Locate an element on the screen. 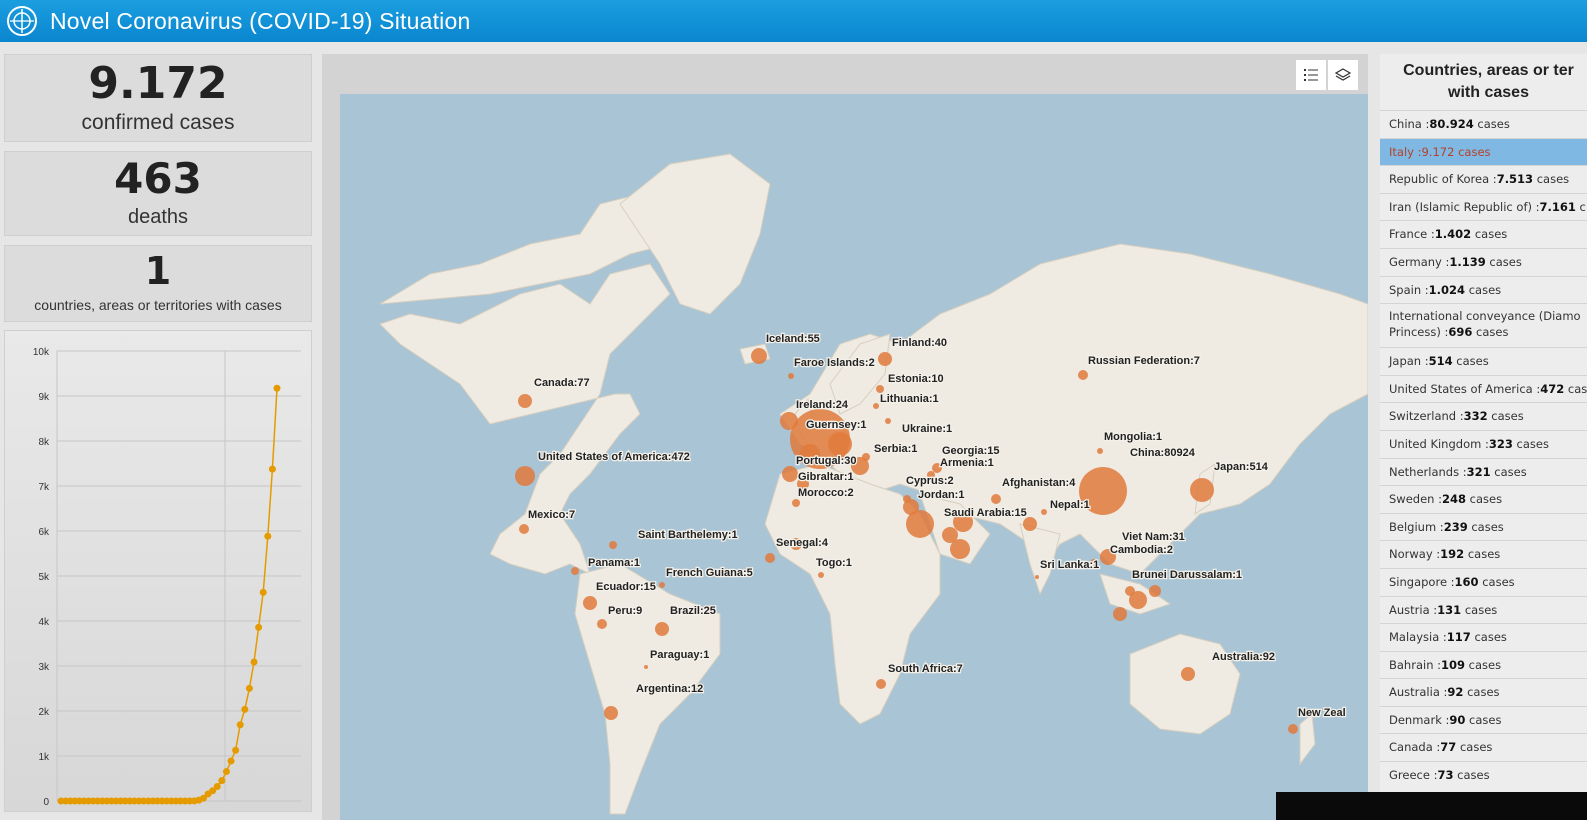  country-map-label: Argentina:12 is located at coordinates (669, 689).